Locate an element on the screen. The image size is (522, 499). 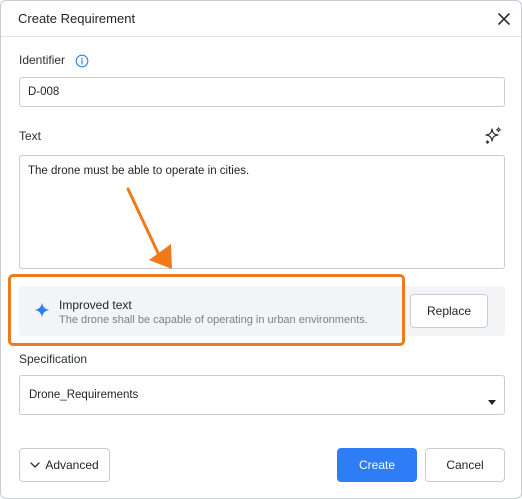
identifier-input is located at coordinates (262, 92).